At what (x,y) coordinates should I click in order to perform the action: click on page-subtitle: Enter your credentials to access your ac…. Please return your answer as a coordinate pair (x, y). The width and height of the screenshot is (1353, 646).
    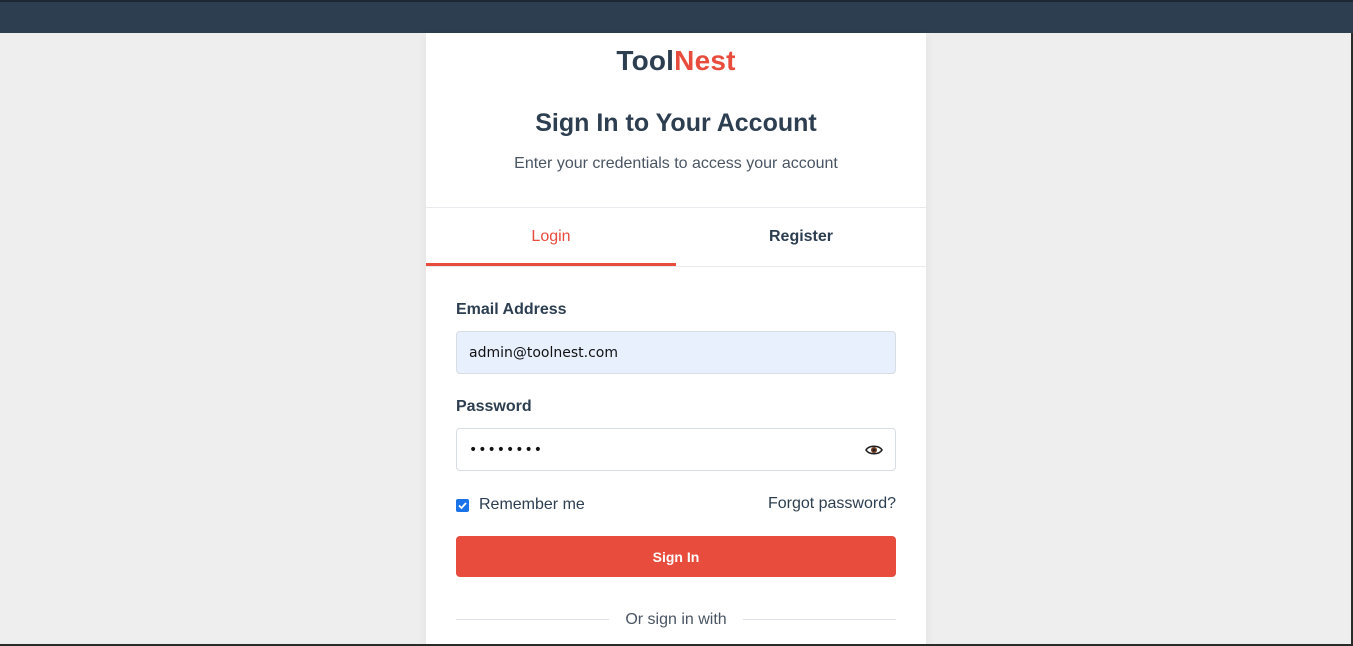
    Looking at the image, I should click on (676, 163).